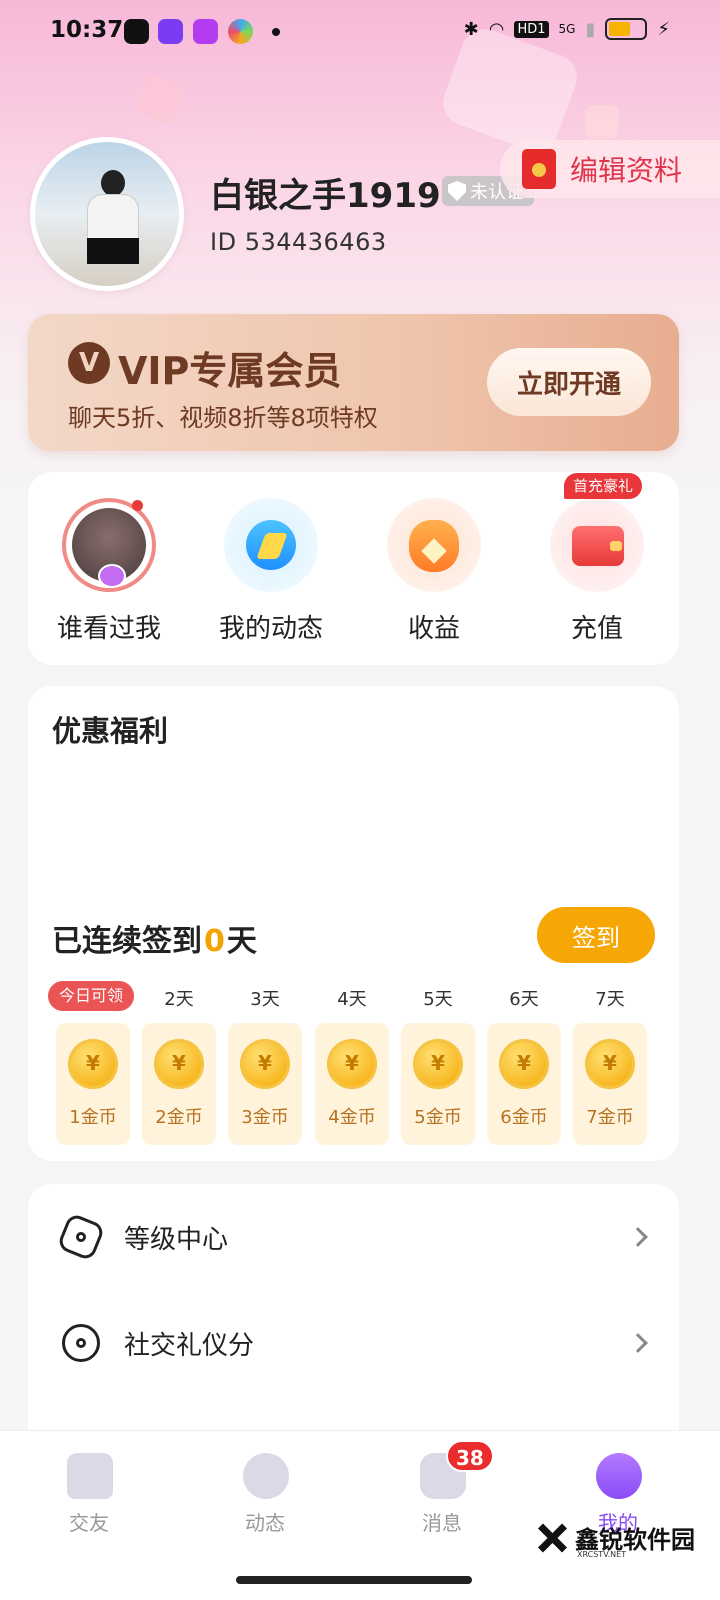  I want to click on action-recharge: 充值, so click(597, 568).